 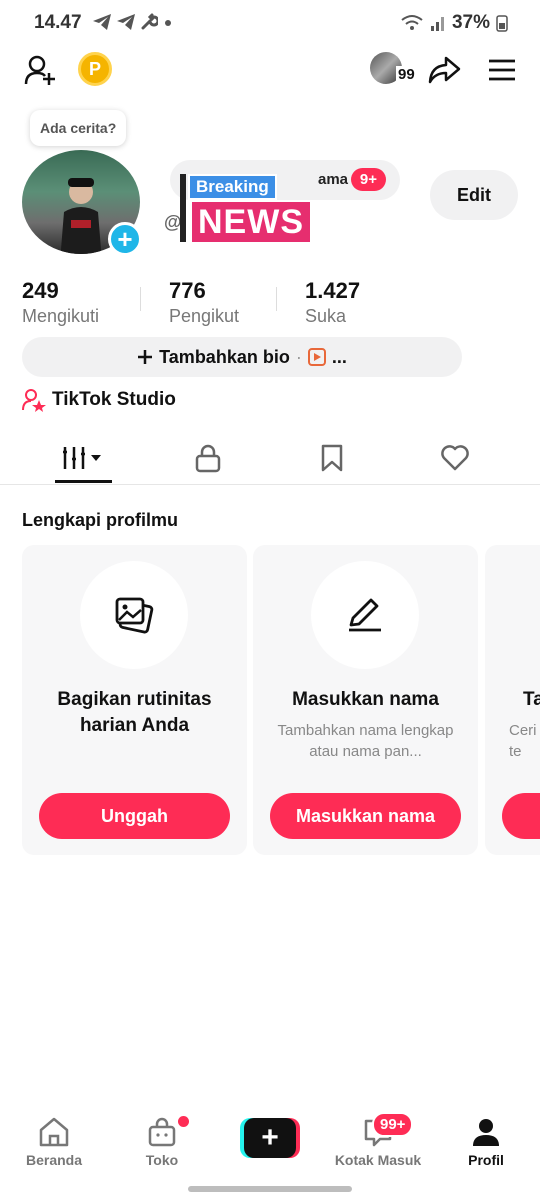 I want to click on studio-icon, so click(x=34, y=400).